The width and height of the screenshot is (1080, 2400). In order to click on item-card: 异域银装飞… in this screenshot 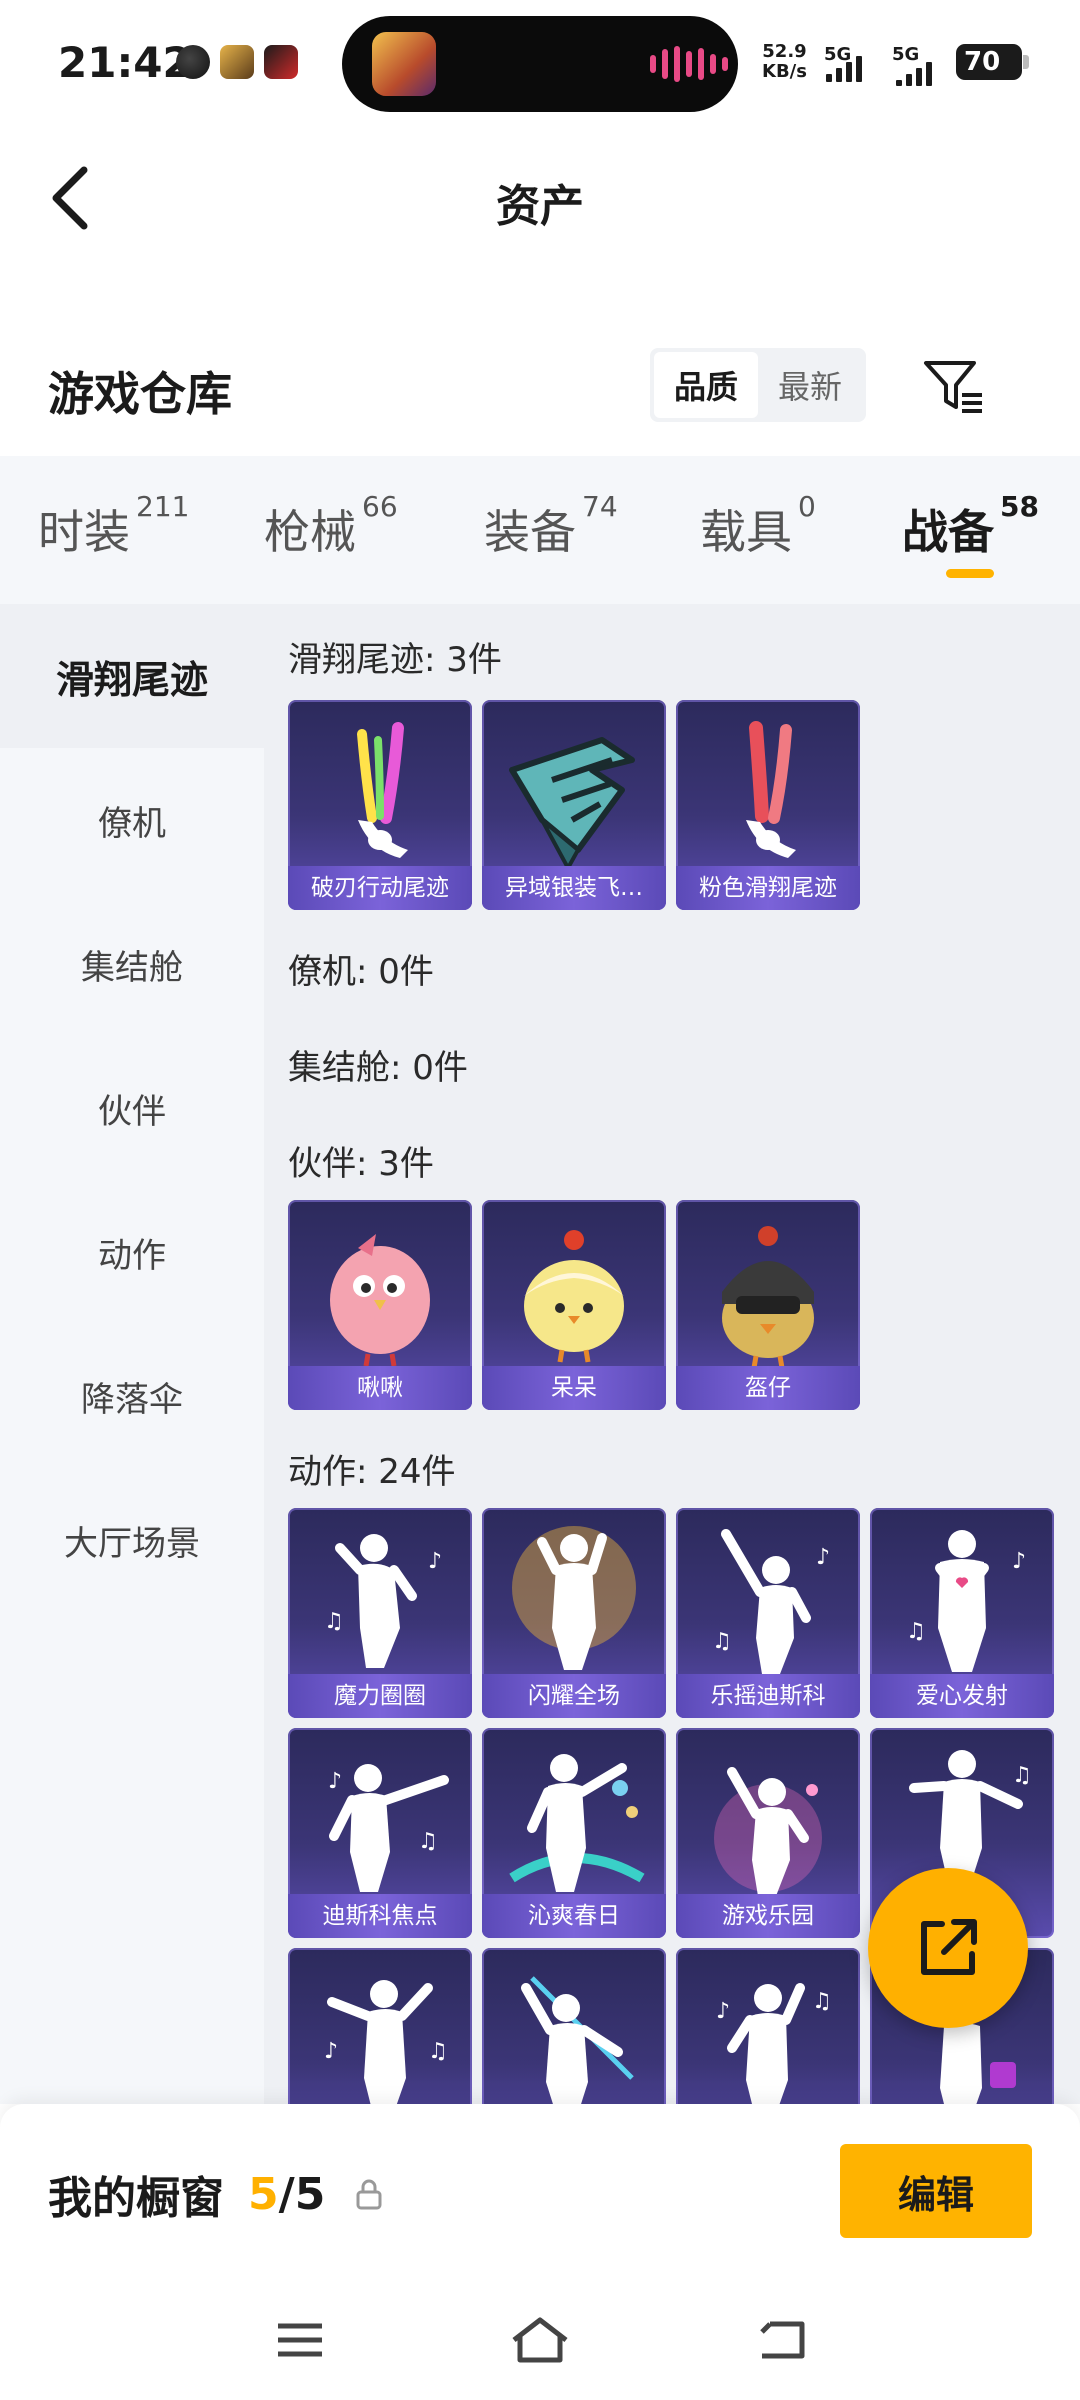, I will do `click(574, 805)`.